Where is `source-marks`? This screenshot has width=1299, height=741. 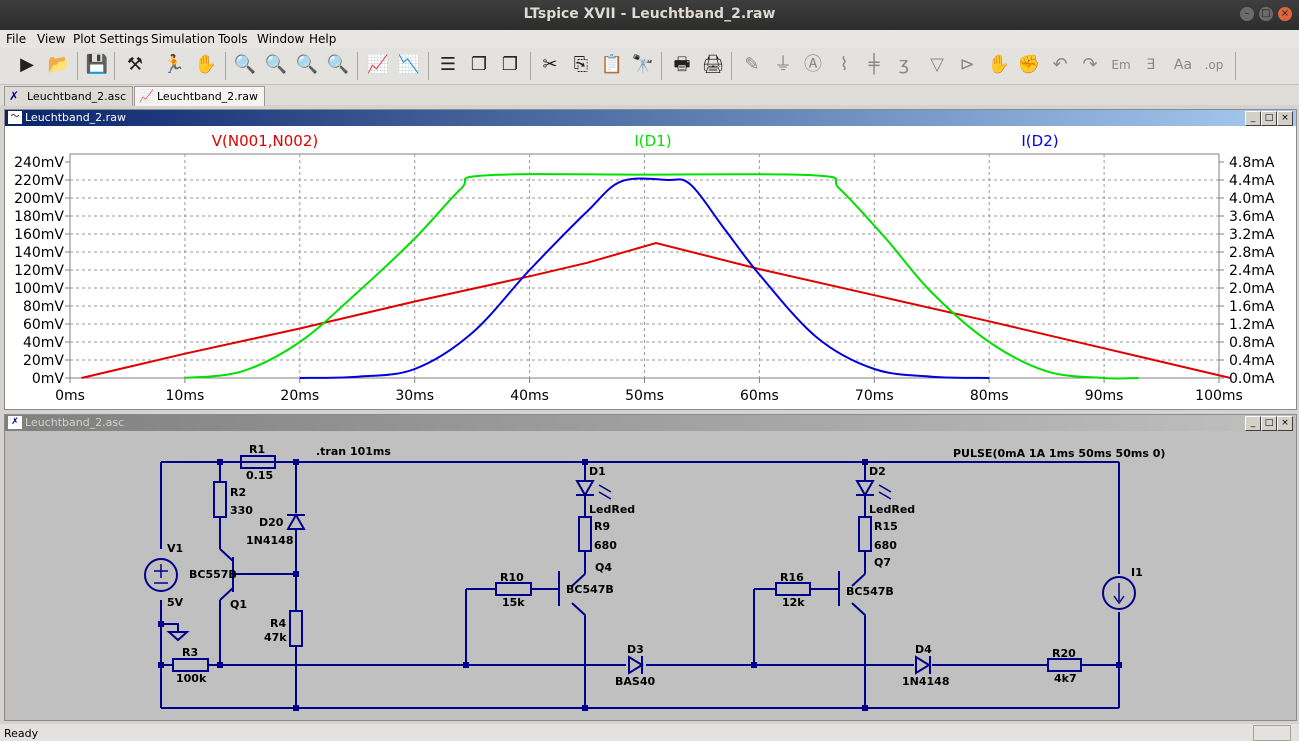
source-marks is located at coordinates (639, 544).